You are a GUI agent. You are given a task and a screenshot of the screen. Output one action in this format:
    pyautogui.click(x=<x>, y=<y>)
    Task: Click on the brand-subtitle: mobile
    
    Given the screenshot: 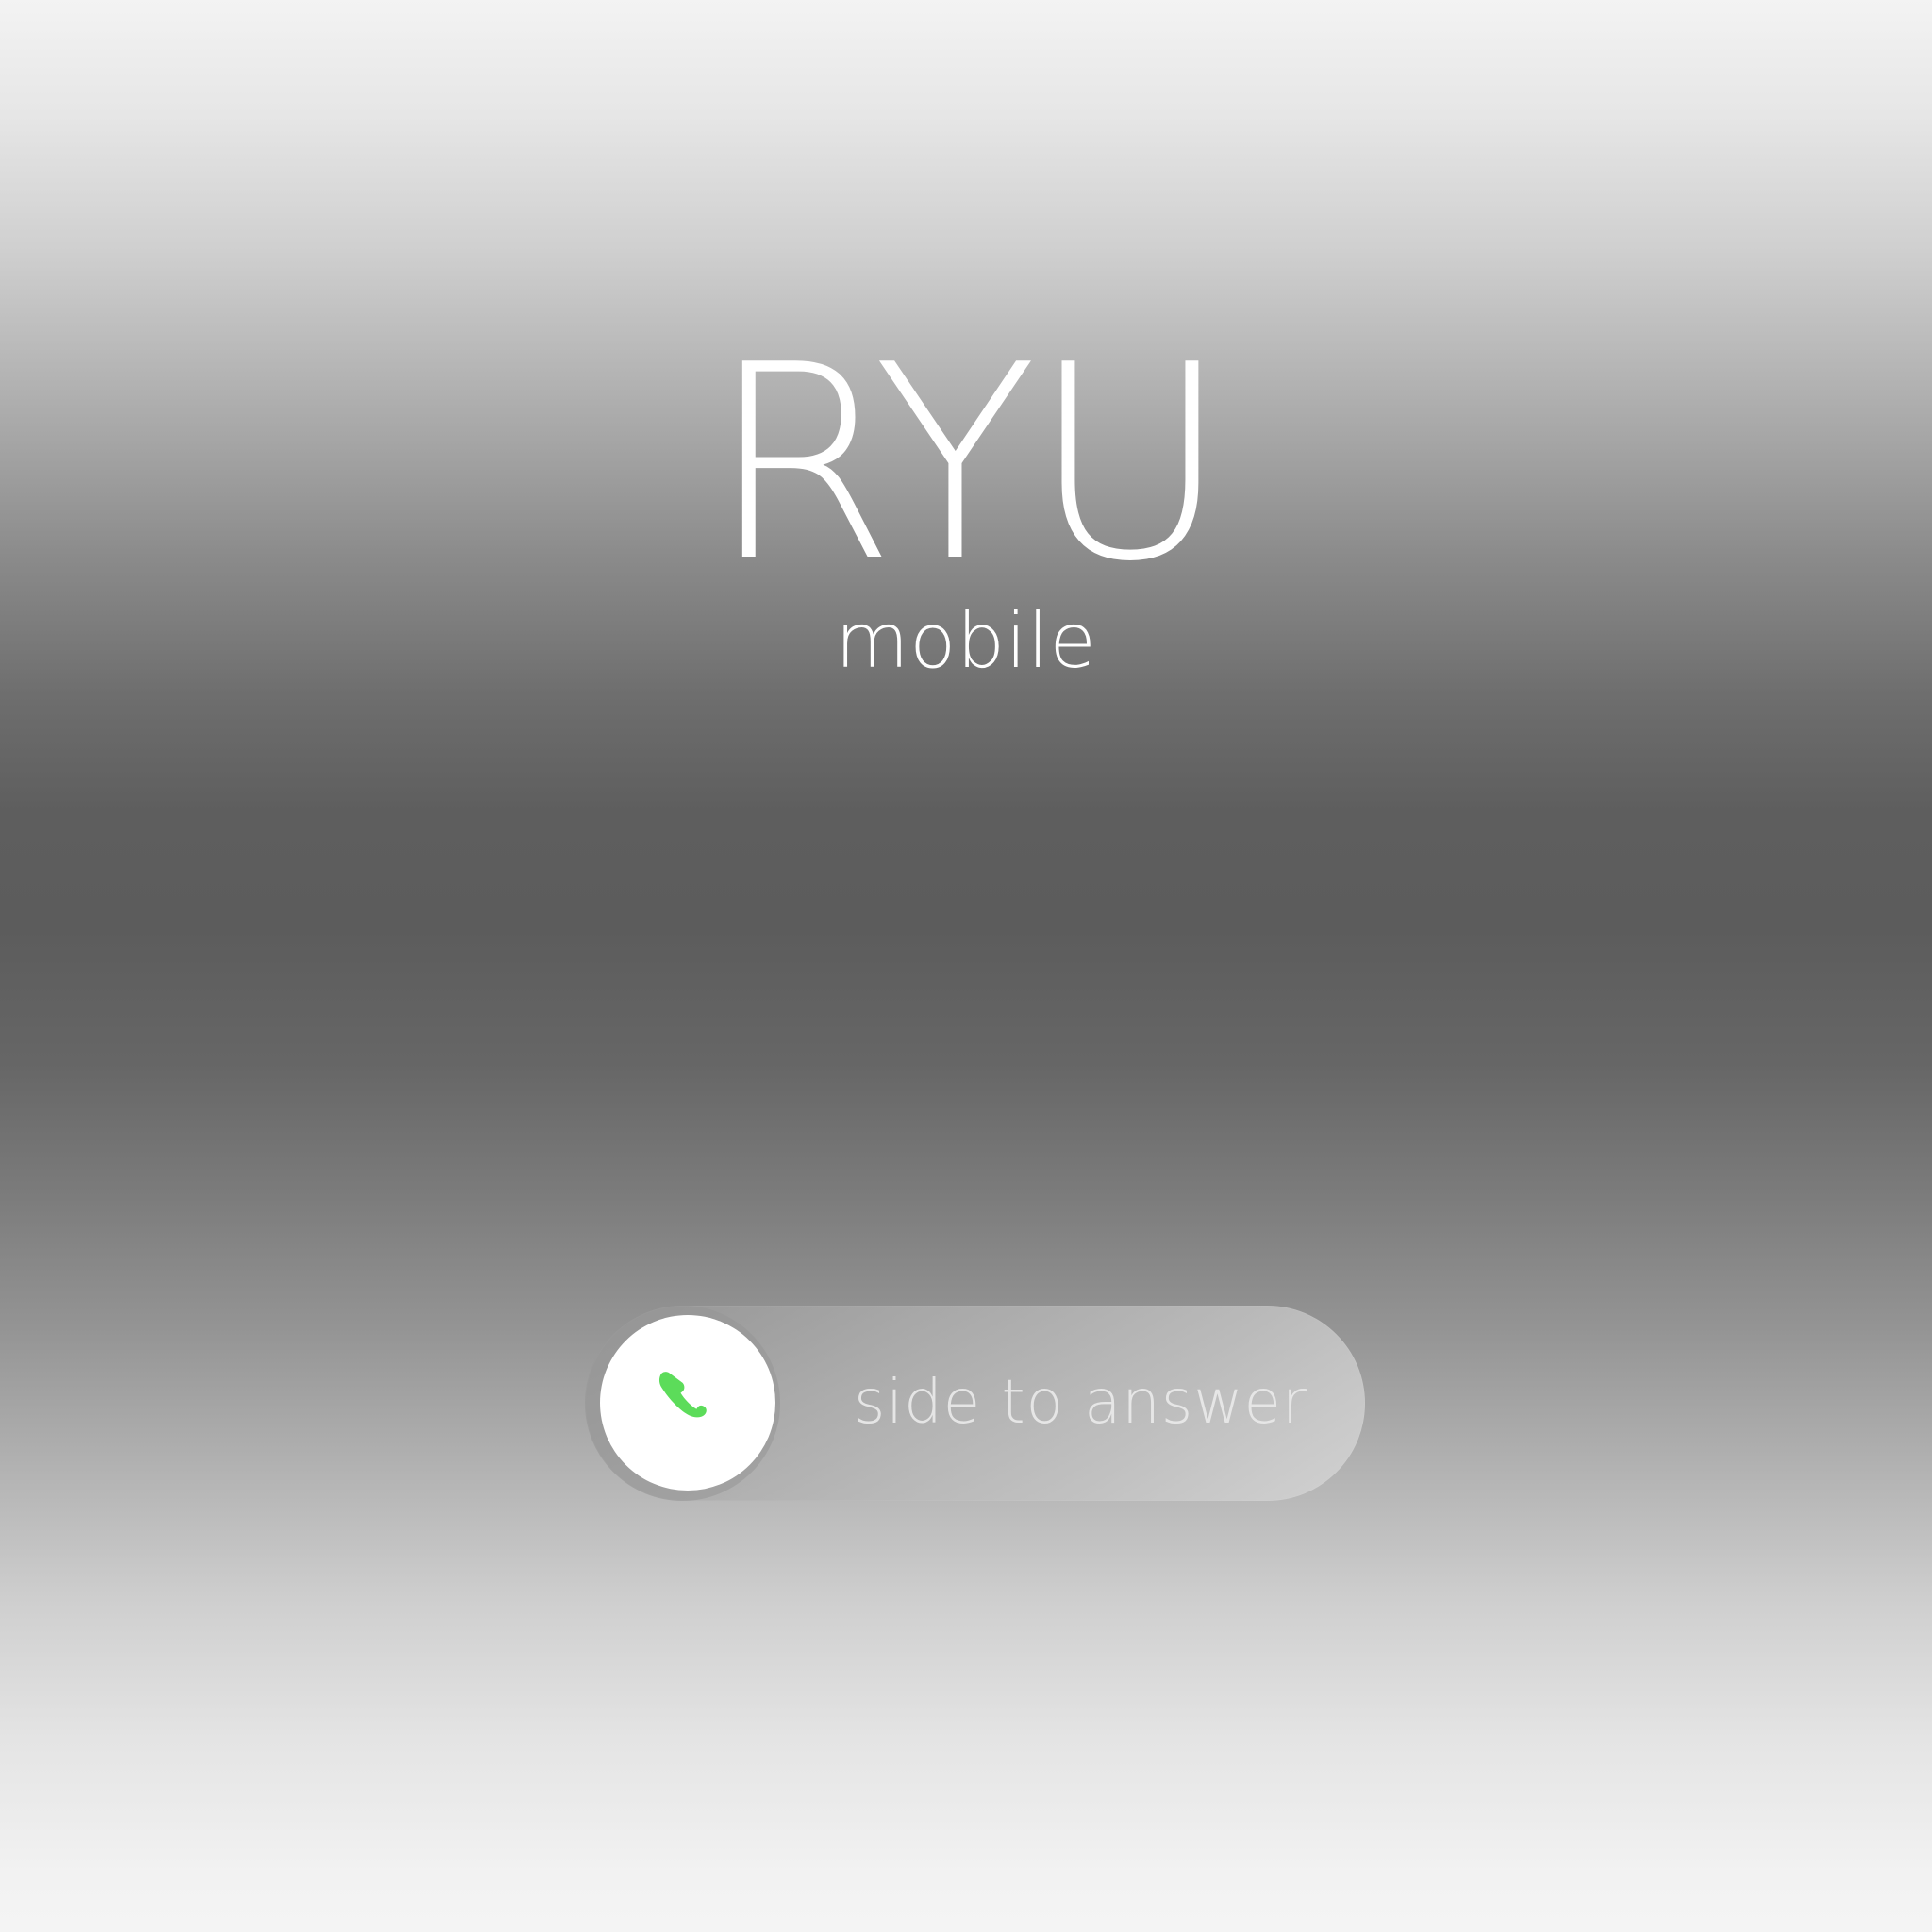 What is the action you would take?
    pyautogui.click(x=966, y=641)
    